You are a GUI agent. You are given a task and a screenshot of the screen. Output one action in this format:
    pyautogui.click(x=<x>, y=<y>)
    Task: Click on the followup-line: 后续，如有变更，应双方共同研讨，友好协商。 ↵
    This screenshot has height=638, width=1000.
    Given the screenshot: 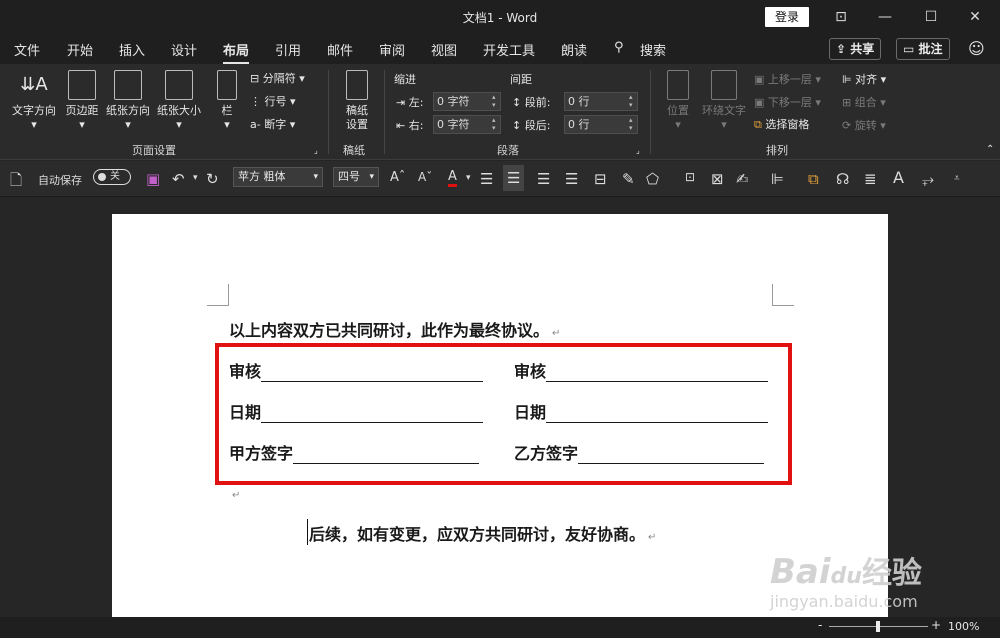 What is the action you would take?
    pyautogui.click(x=482, y=533)
    